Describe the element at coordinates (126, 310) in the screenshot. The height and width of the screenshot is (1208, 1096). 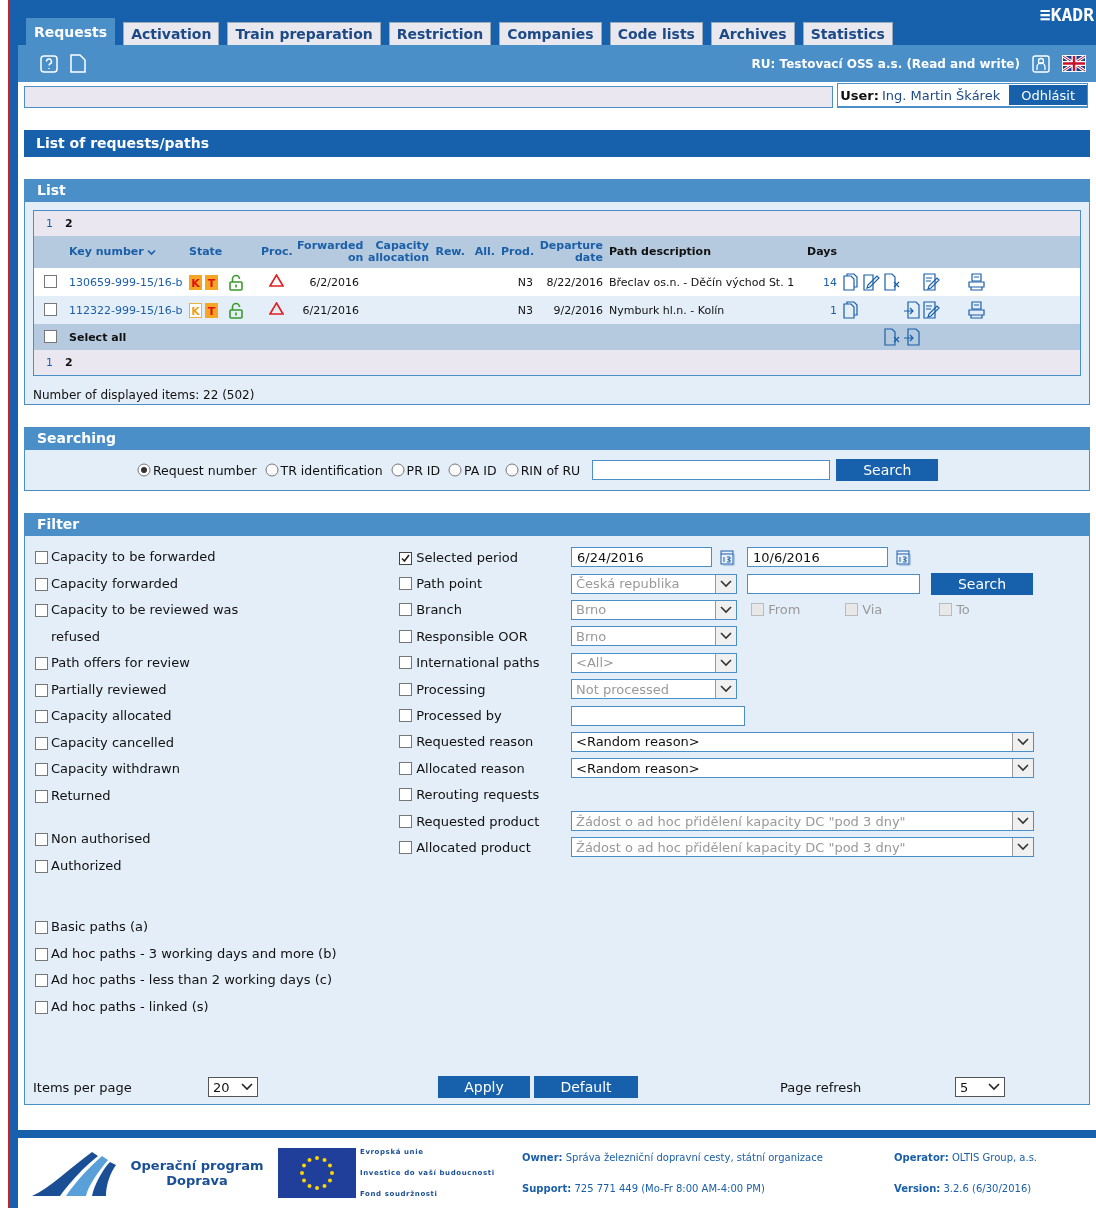
I see `request-link: 112322-999-15/16-b` at that location.